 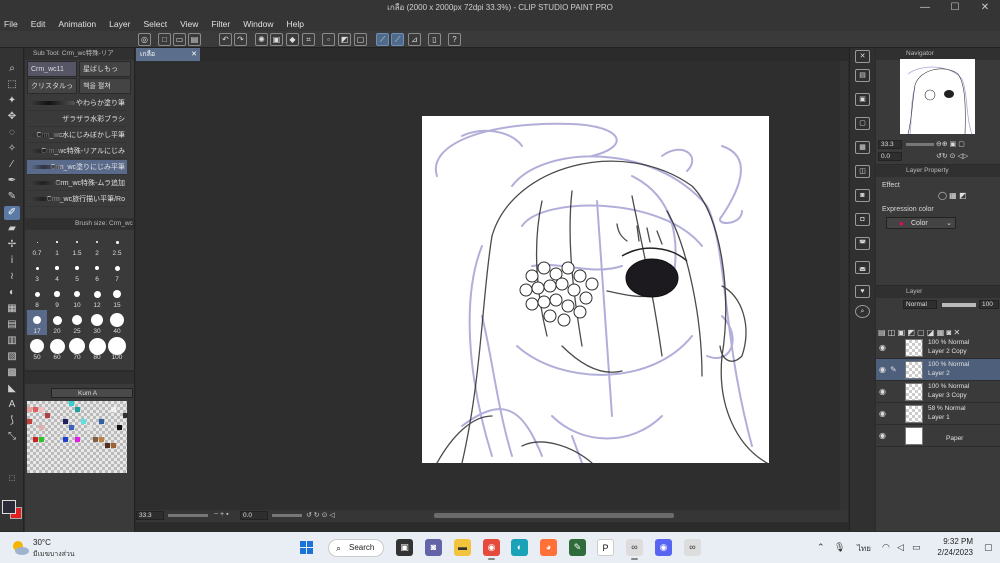 What do you see at coordinates (12, 69) in the screenshot?
I see `zoom-tool-icon: ⌕` at bounding box center [12, 69].